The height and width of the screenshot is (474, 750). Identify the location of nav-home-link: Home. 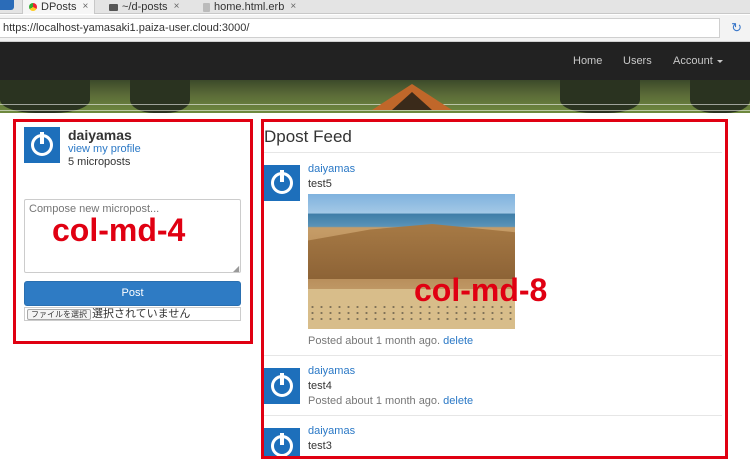
(587, 61).